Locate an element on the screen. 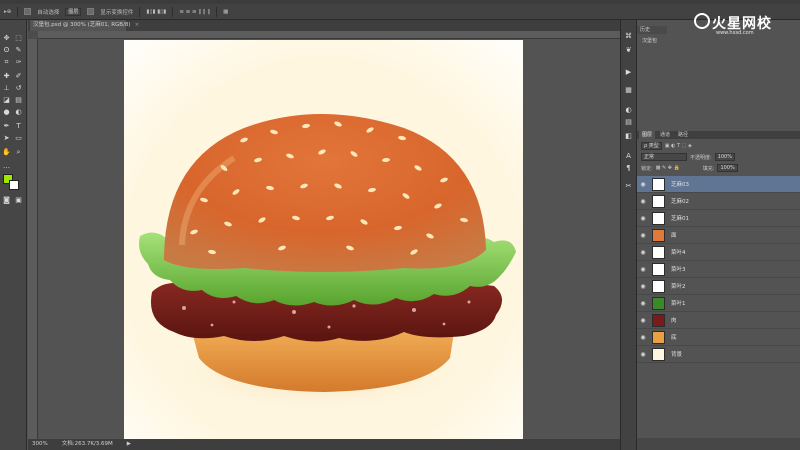 This screenshot has width=800, height=450. layer-row: ◉ 芝麻03 is located at coordinates (718, 184).